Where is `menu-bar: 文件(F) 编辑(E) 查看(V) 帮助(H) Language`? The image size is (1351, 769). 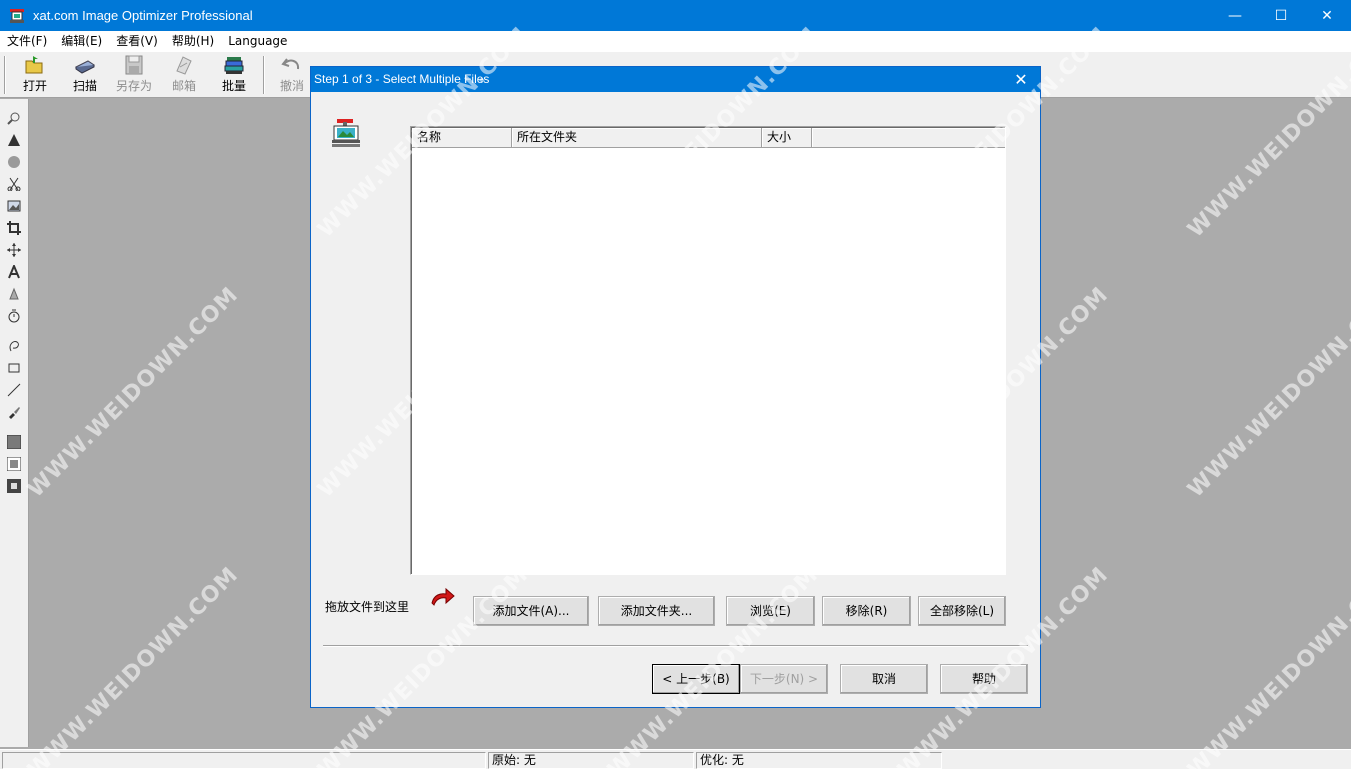 menu-bar: 文件(F) 编辑(E) 查看(V) 帮助(H) Language is located at coordinates (675, 41).